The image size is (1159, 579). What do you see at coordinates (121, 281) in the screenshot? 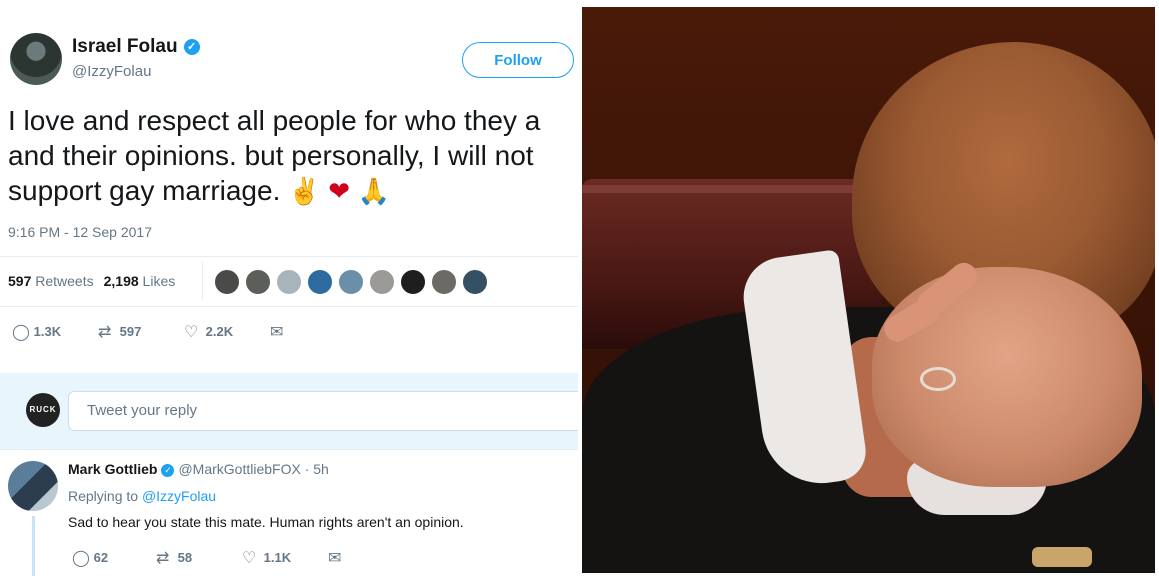
I see `likes-count: 2,198` at bounding box center [121, 281].